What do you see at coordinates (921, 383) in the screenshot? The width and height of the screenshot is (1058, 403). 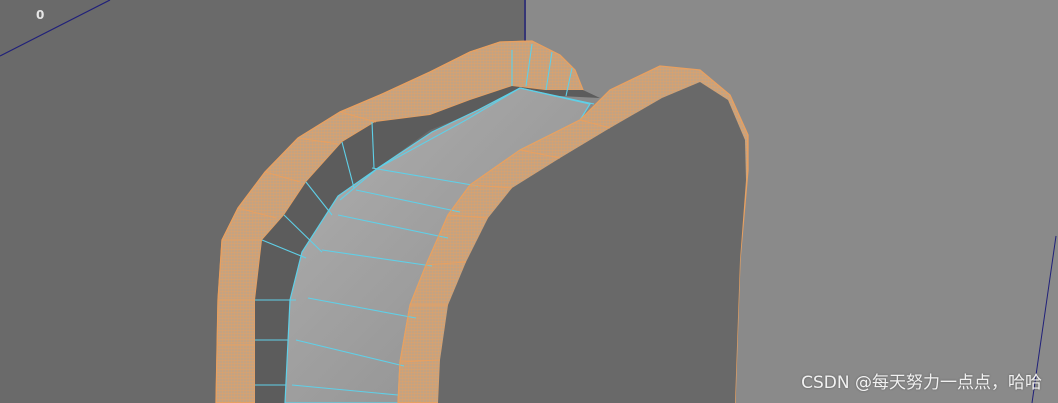 I see `watermark-text: CSDN @每天努力一点点，哈哈` at bounding box center [921, 383].